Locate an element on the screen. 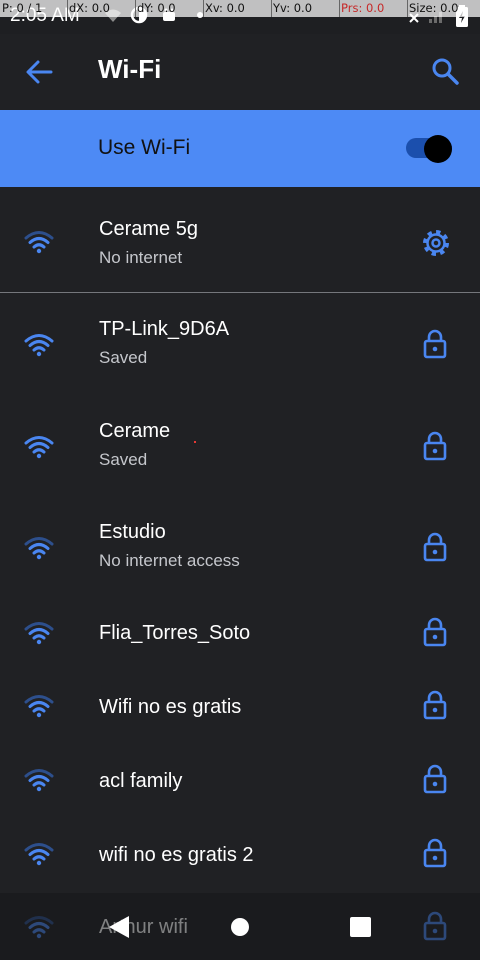 Image resolution: width=480 pixels, height=960 pixels. network-name: Wifi no es gratis is located at coordinates (170, 707).